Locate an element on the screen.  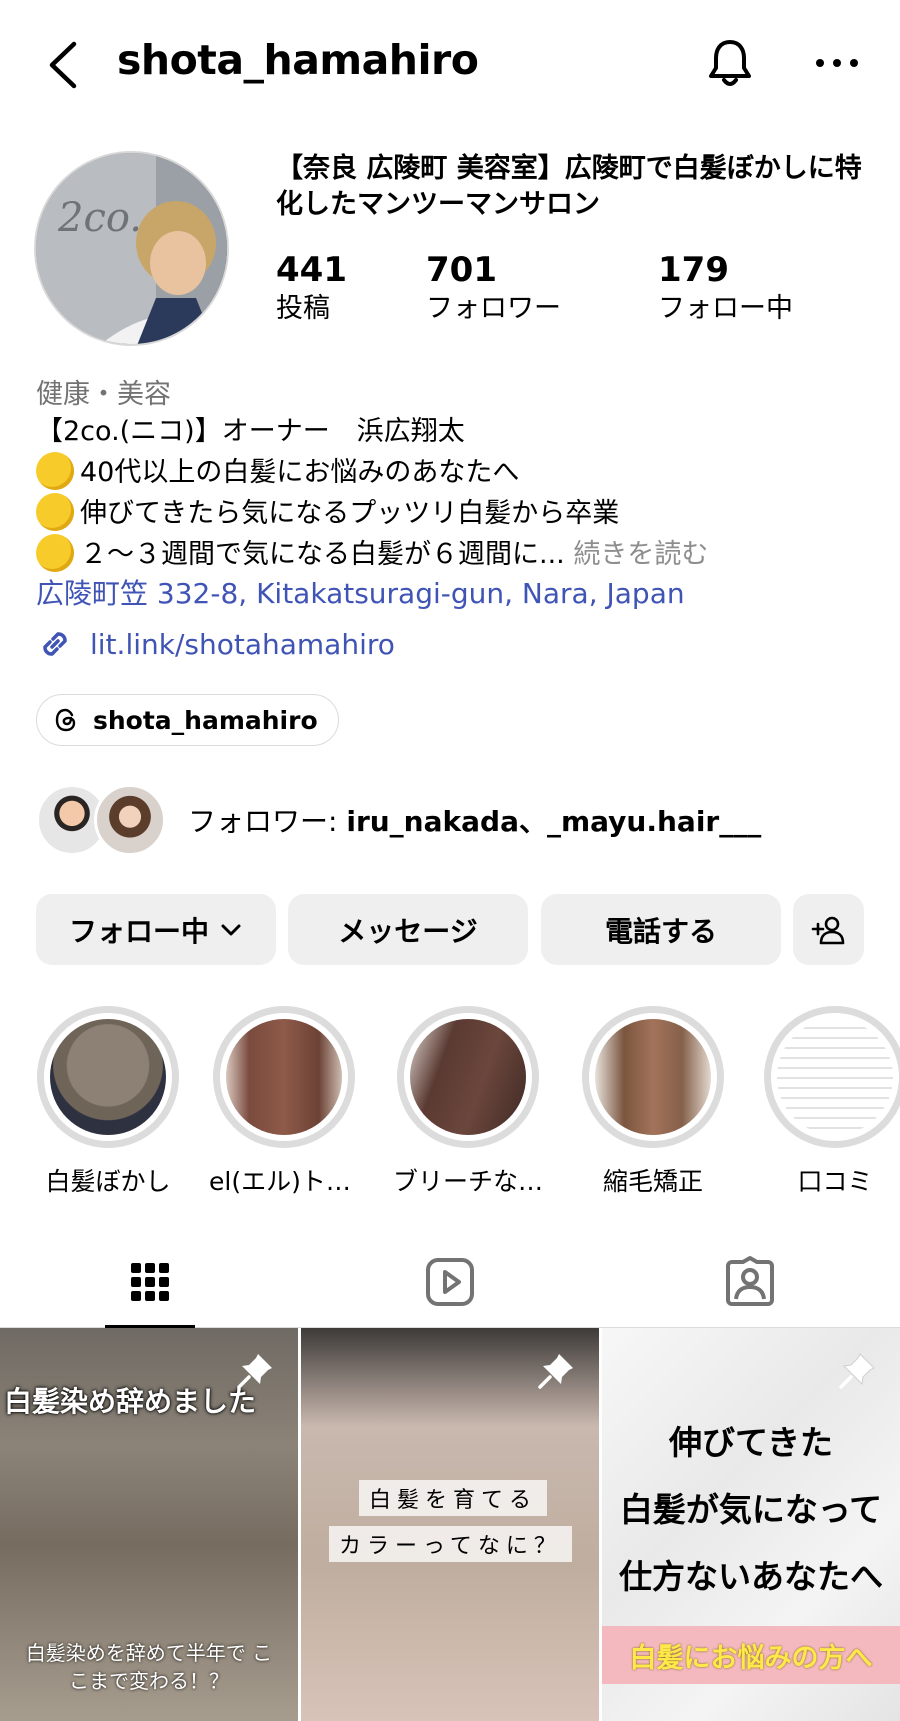
stat-following: 179 フォロー中 is located at coordinates (725, 288).